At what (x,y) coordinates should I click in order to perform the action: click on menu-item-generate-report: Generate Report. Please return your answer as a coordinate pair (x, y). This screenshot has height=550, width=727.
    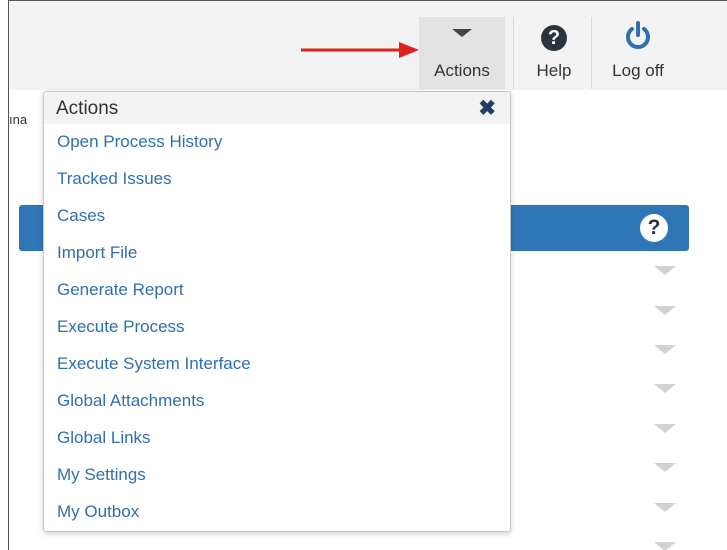
    Looking at the image, I should click on (277, 295).